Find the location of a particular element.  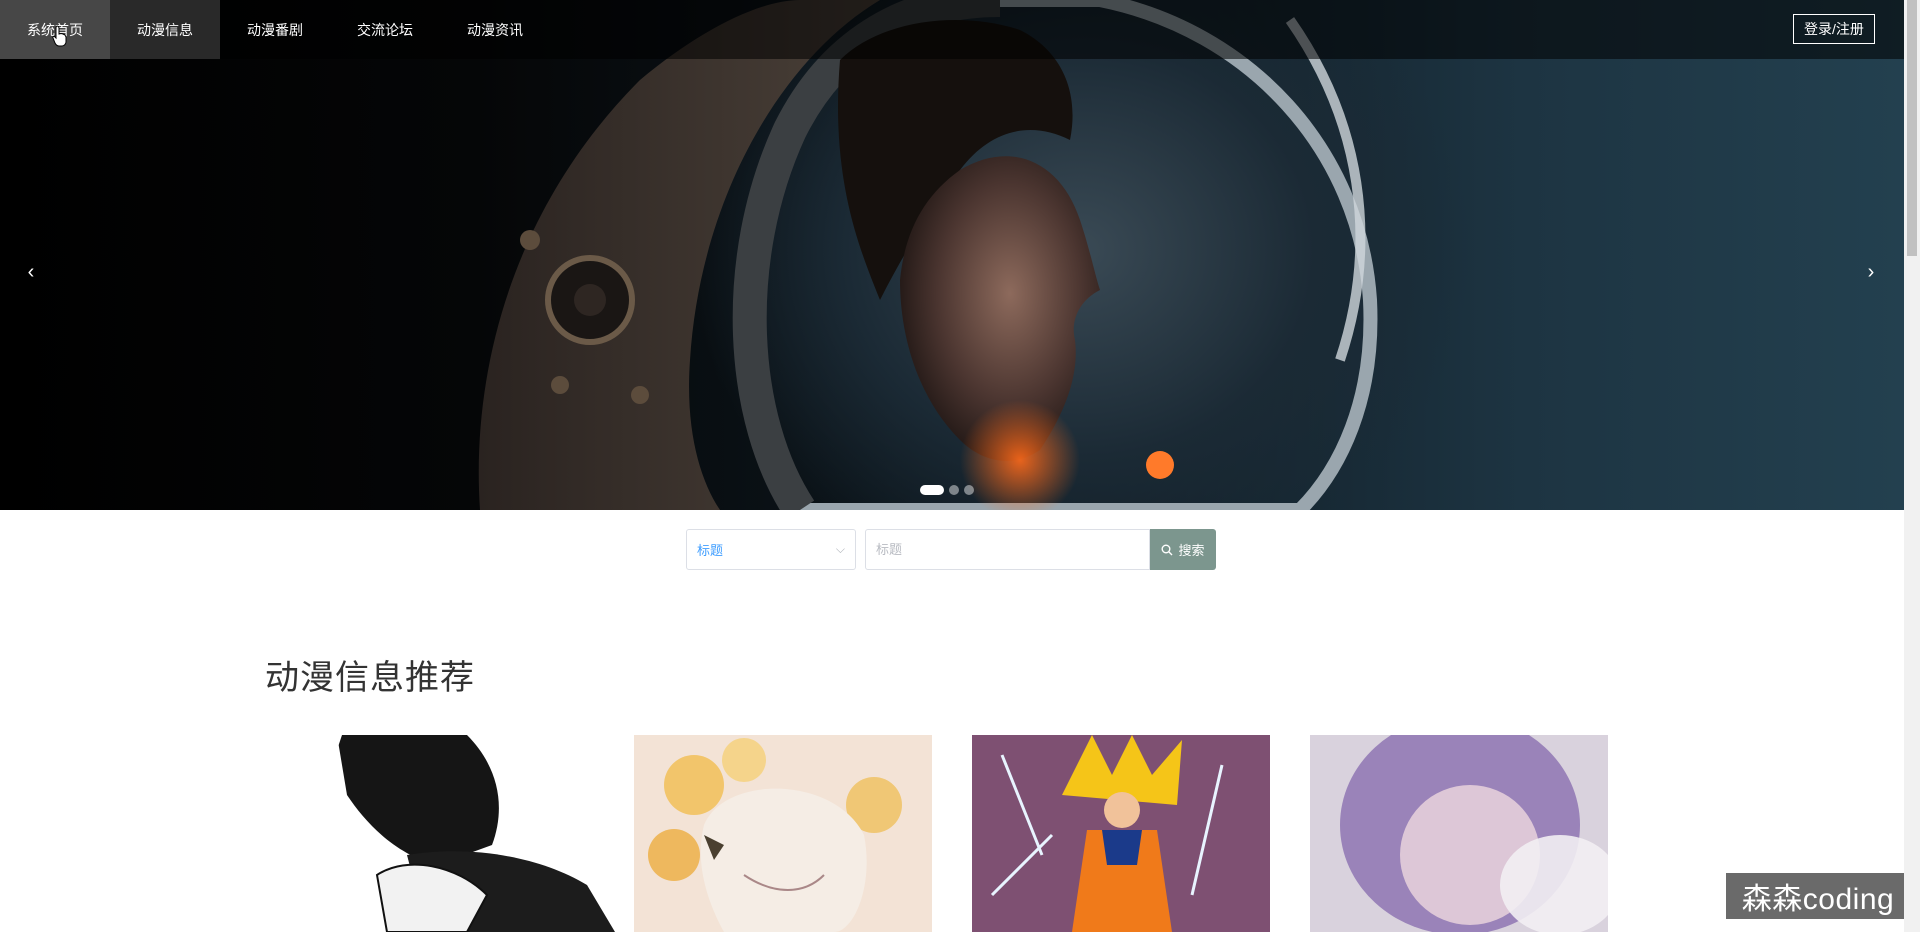

search-icon is located at coordinates (1167, 549).